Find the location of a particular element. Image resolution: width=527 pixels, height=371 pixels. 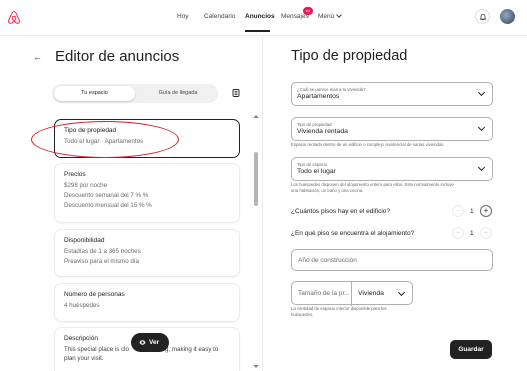

card-title: Disponibilidad is located at coordinates (84, 240).